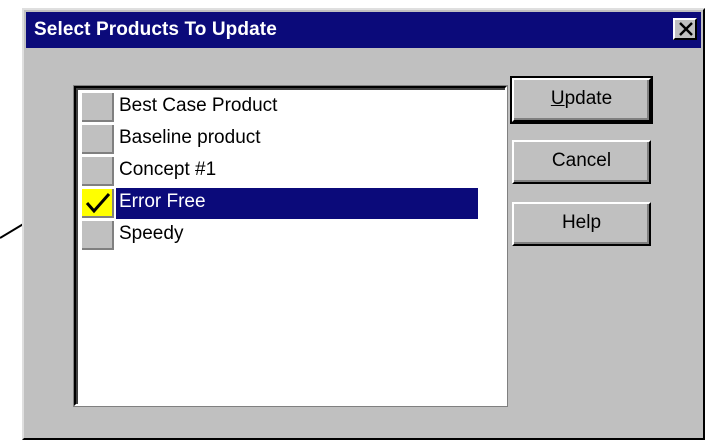  Describe the element at coordinates (279, 106) in the screenshot. I see `list-item-best-case-product: Best Case Product` at that location.